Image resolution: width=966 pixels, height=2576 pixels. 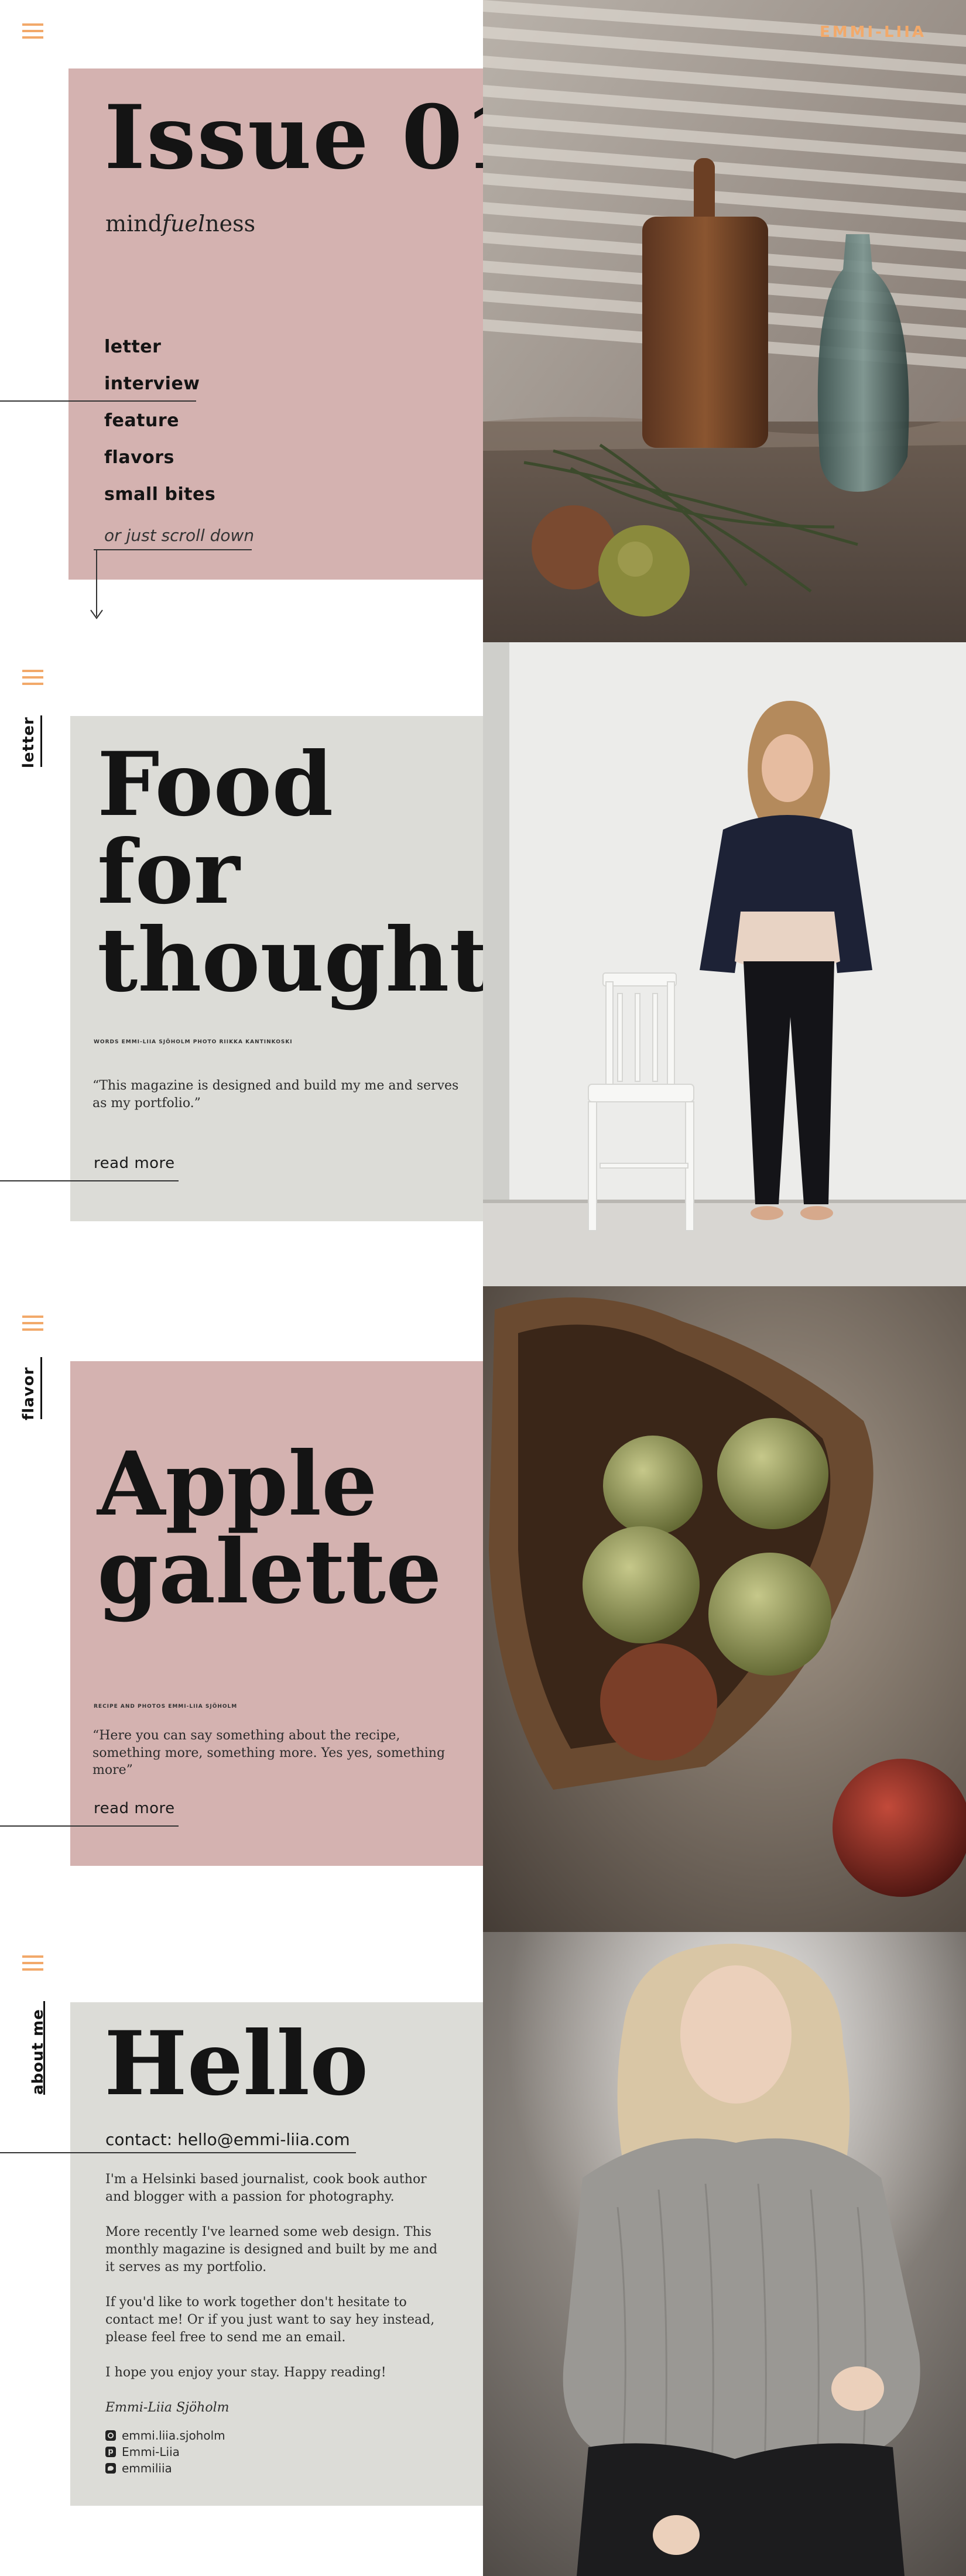 I want to click on flavor-read-more-link: read more, so click(x=134, y=1809).